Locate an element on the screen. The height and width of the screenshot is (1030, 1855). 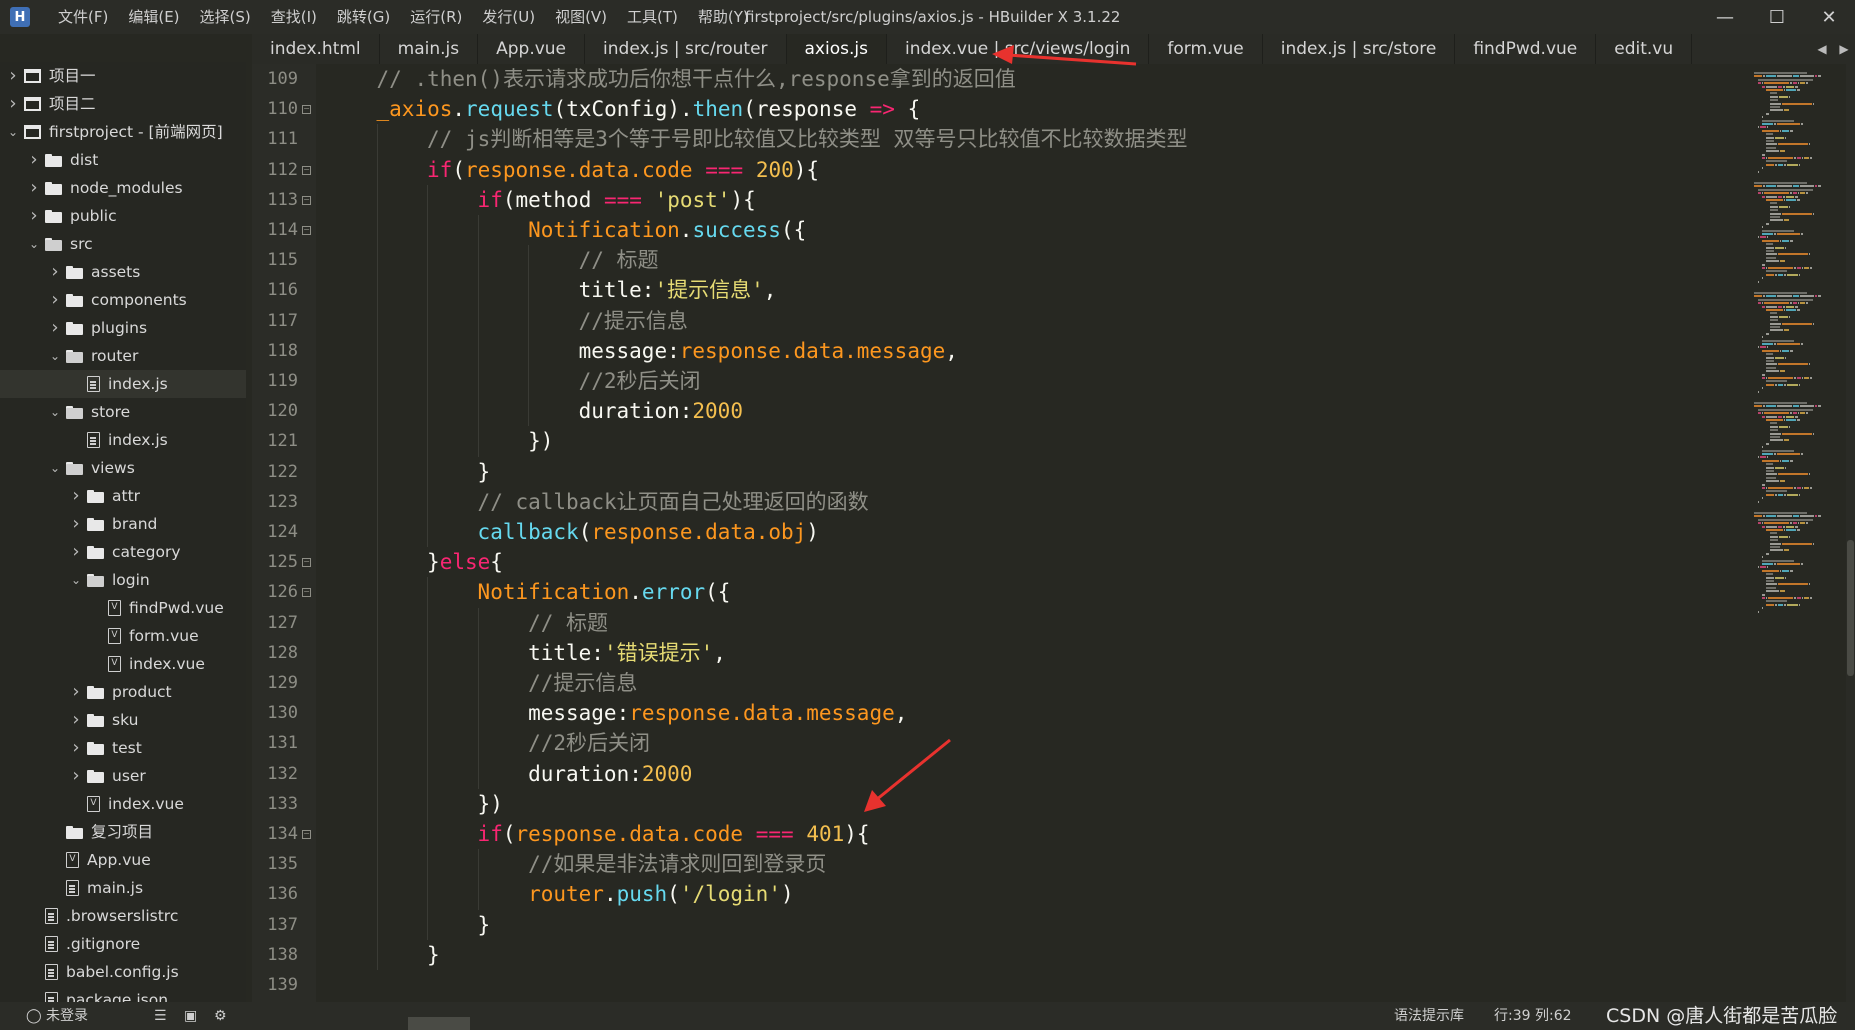
code-line: // callback让页面自己处理返回的函数 is located at coordinates (593, 502).